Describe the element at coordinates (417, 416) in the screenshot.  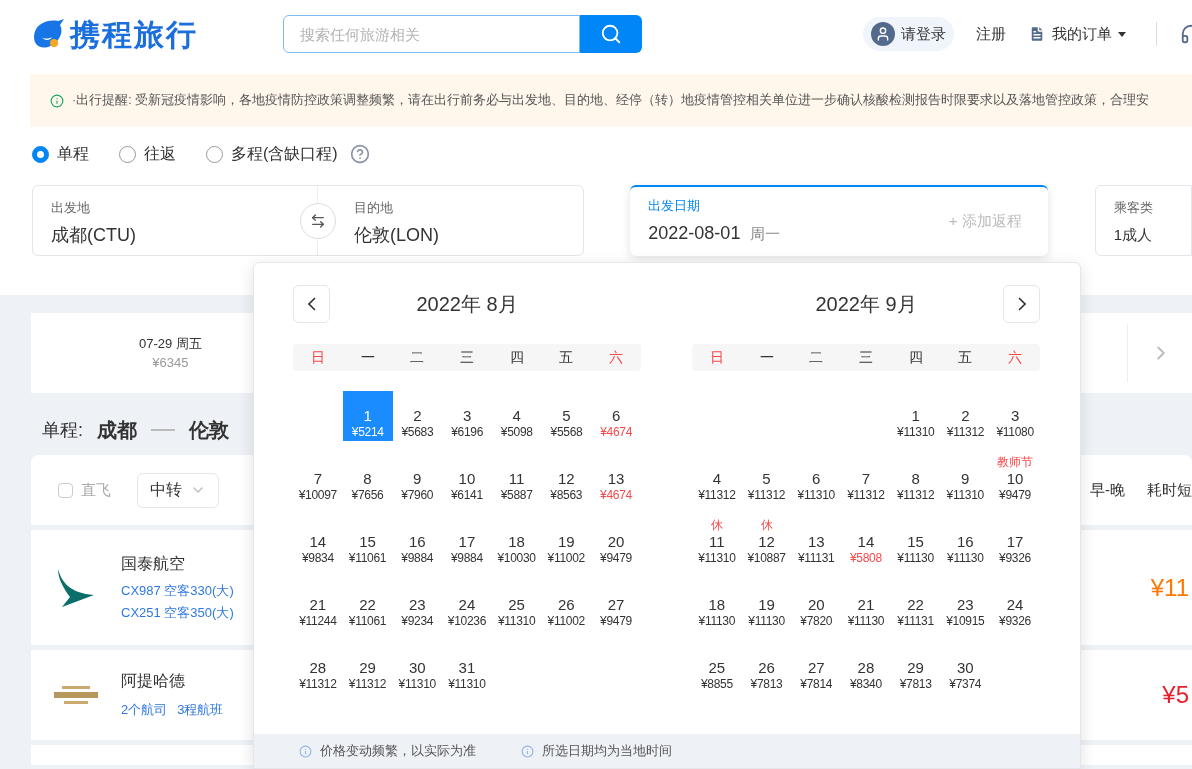
I see `calendar-day: 2 ¥5683` at that location.